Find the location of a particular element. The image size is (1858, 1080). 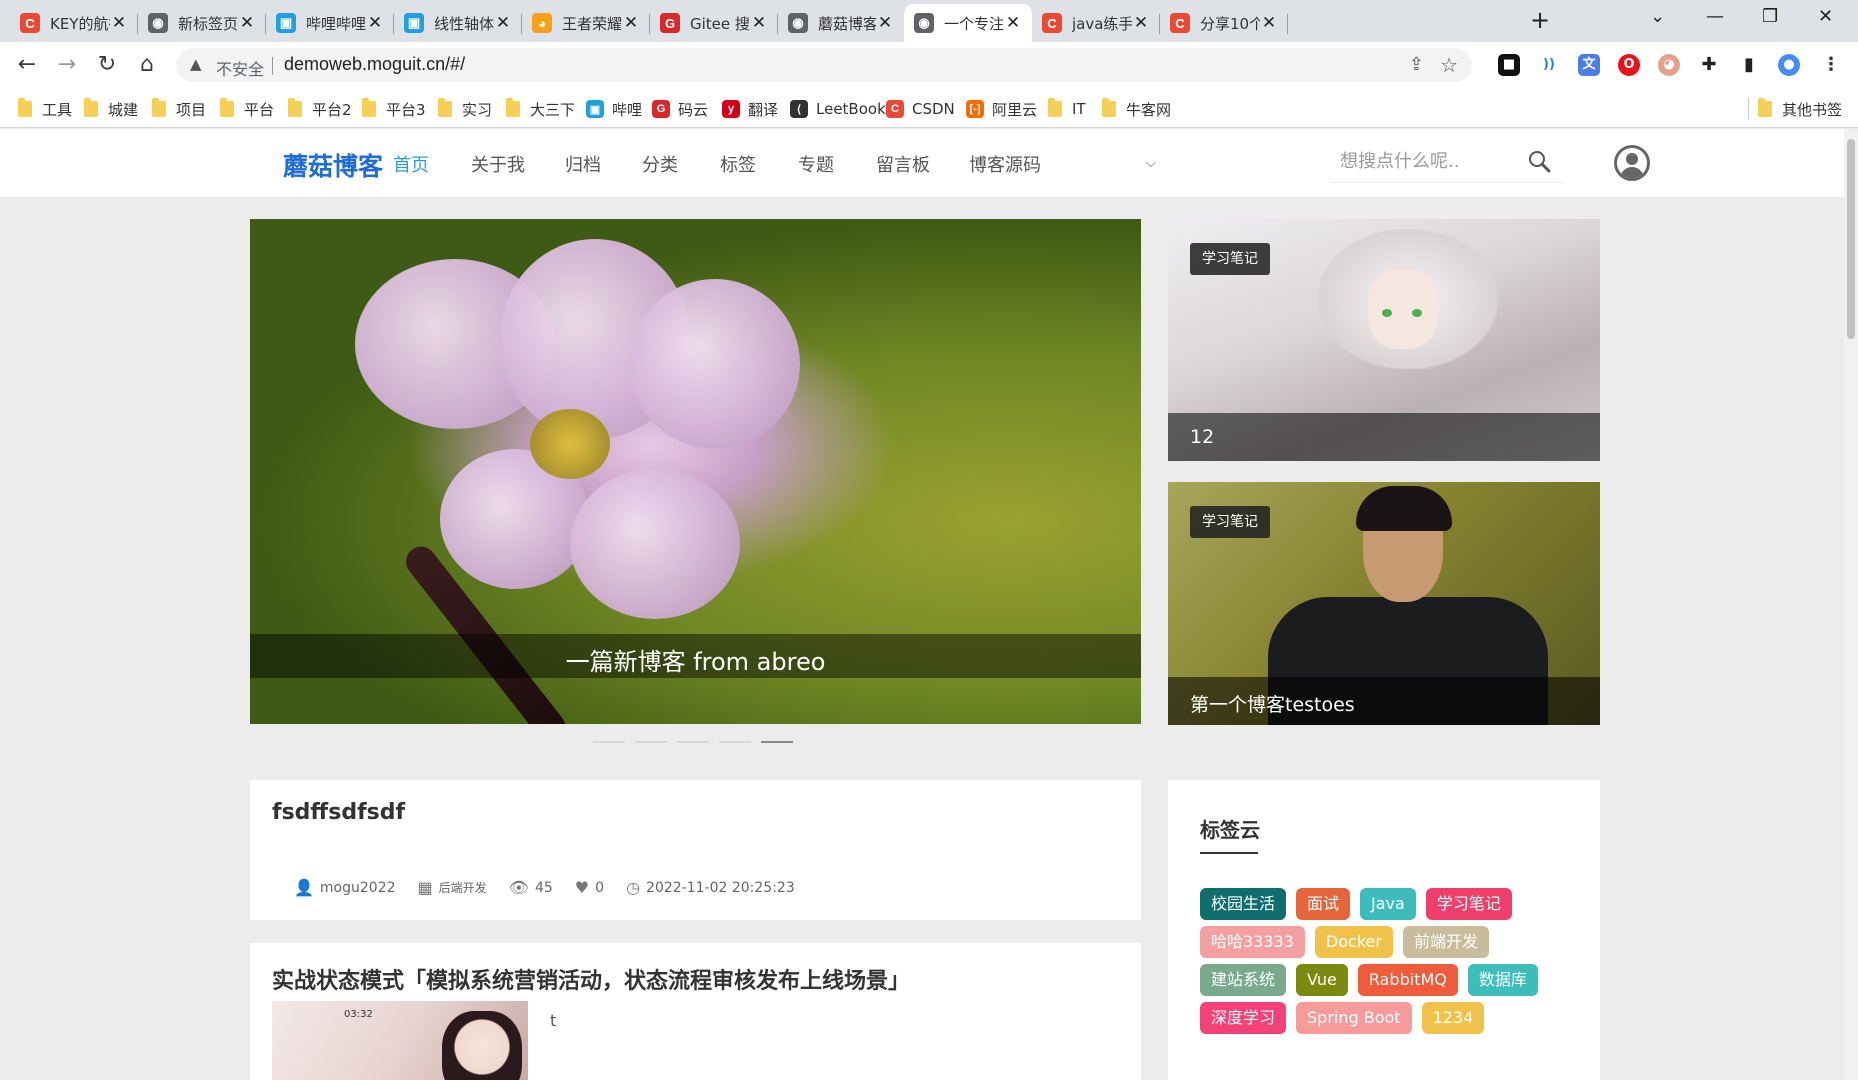

site-logo: 蘑菇博客 is located at coordinates (333, 165).